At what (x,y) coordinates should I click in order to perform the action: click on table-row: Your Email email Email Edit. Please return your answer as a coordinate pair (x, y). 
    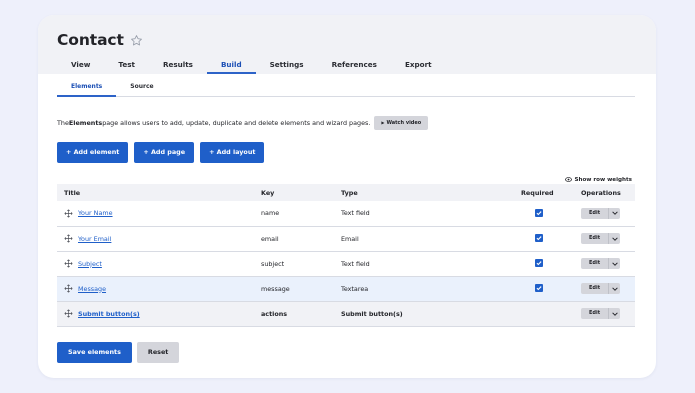
    Looking at the image, I should click on (346, 239).